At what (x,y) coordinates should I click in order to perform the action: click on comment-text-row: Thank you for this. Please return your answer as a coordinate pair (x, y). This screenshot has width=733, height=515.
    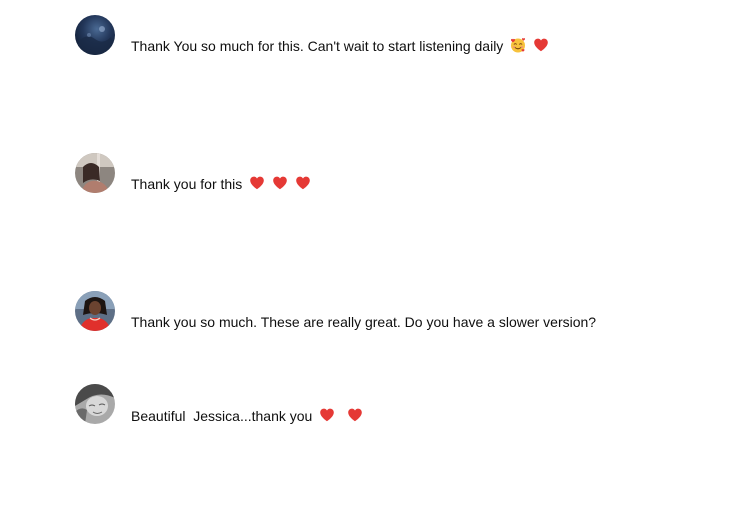
    Looking at the image, I should click on (221, 184).